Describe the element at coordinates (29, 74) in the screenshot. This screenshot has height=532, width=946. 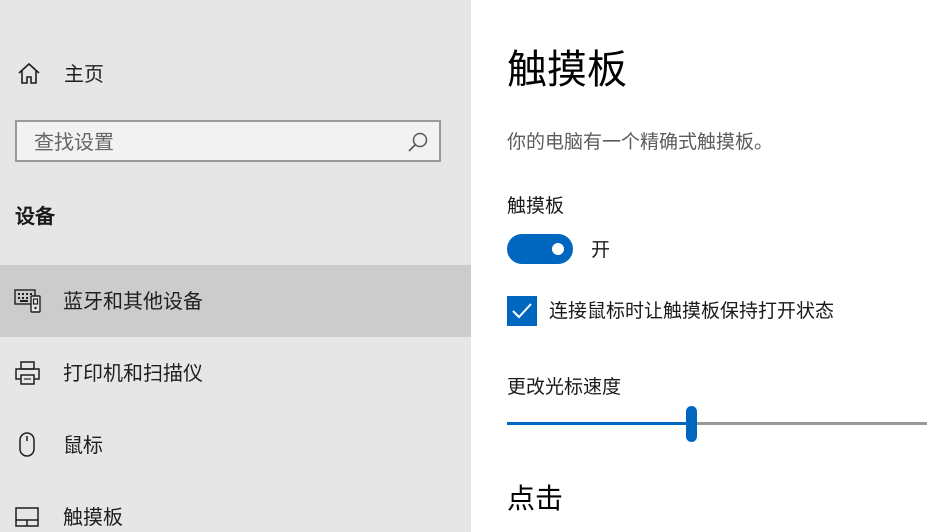
I see `home-icon` at that location.